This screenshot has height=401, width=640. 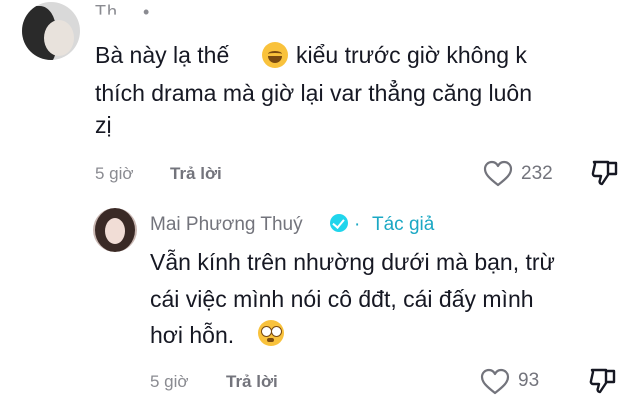 I want to click on reply-text-line-1: Vẫn kính trên nhường dưới mà bạn, trừ, so click(x=352, y=262).